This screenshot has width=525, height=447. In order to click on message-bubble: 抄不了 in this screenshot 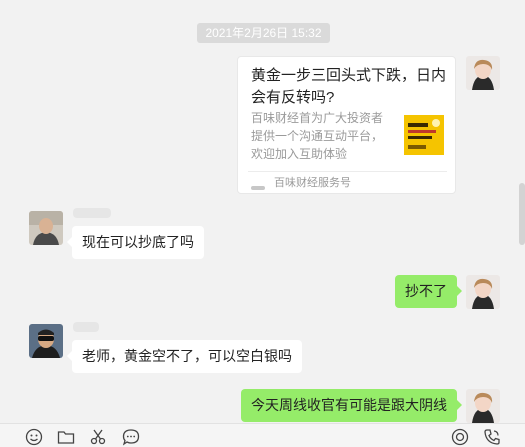, I will do `click(428, 291)`.